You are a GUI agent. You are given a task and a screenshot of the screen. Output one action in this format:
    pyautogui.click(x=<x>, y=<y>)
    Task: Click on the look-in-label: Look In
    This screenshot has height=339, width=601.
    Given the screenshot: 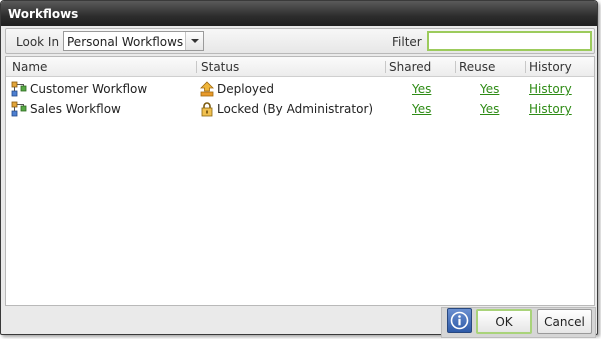 What is the action you would take?
    pyautogui.click(x=38, y=42)
    